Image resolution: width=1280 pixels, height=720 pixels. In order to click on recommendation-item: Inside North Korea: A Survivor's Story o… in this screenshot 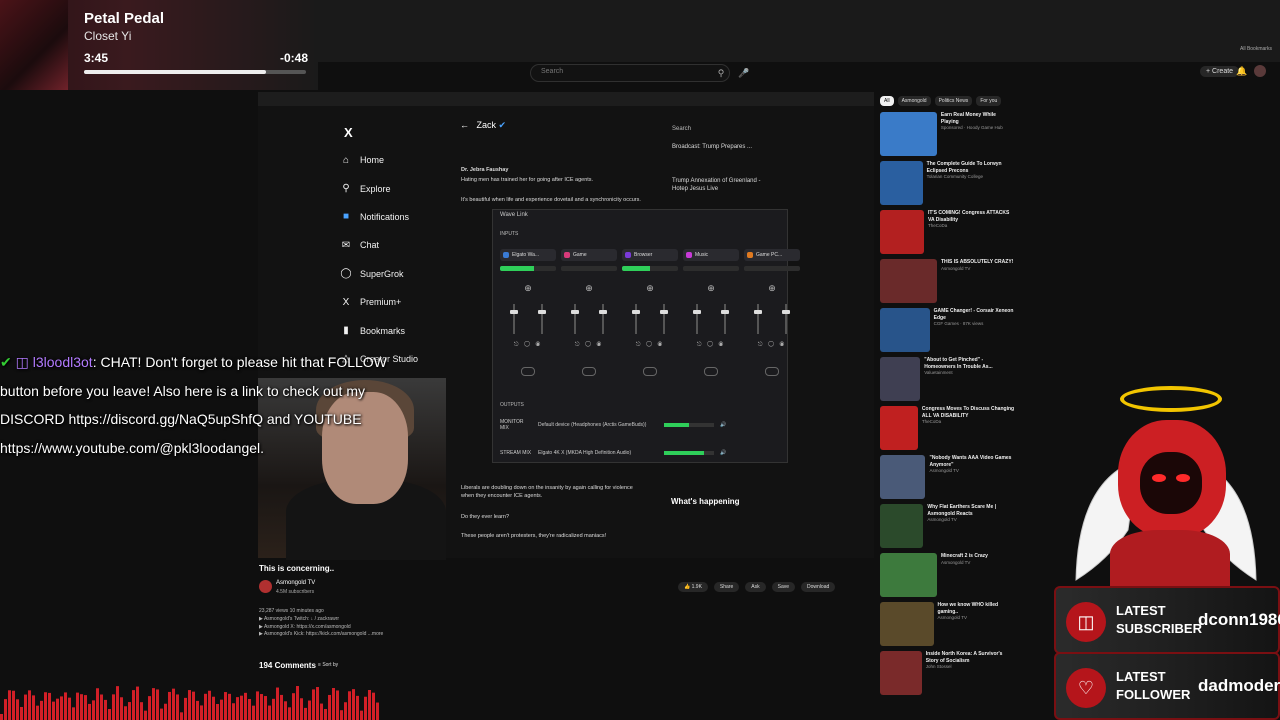, I will do `click(947, 675)`.